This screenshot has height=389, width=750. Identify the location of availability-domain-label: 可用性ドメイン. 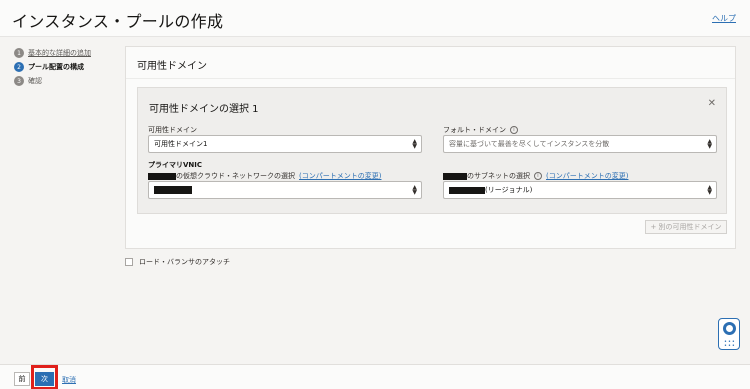
(172, 130).